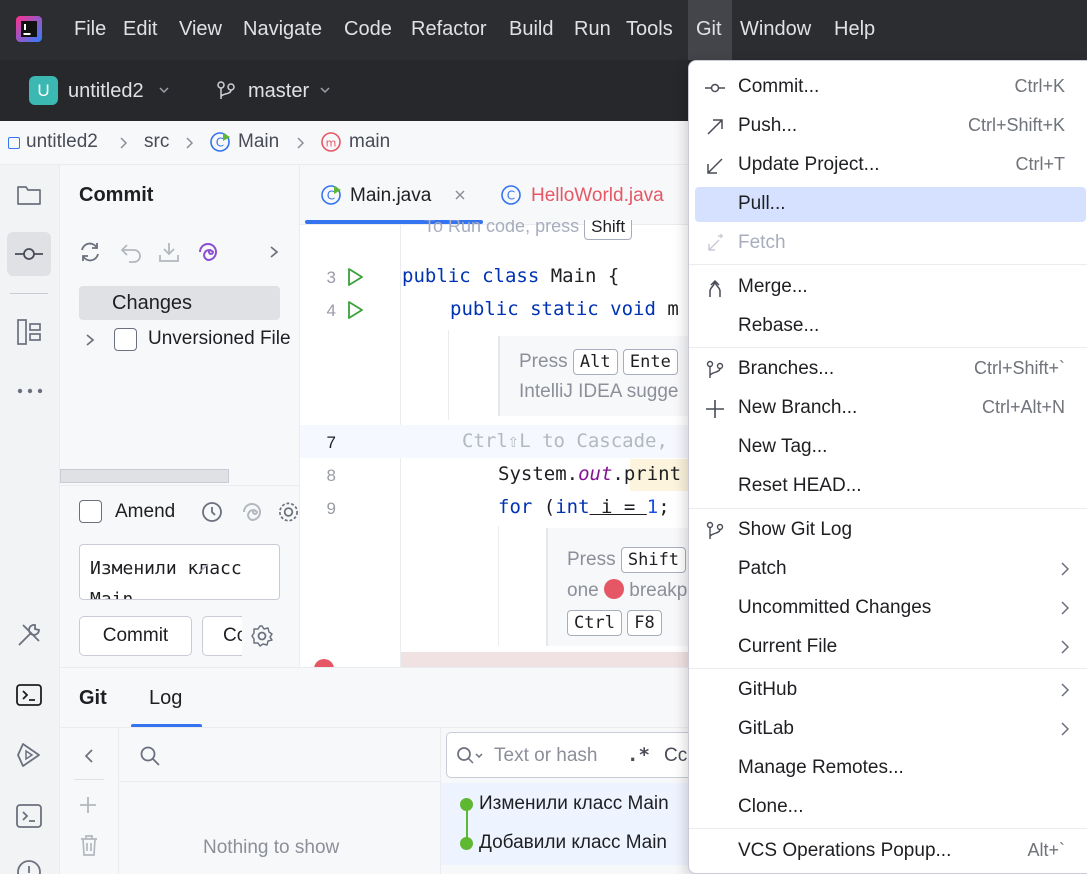 The width and height of the screenshot is (1087, 874). What do you see at coordinates (627, 560) in the screenshot?
I see `hint2-line1: Press Shift` at bounding box center [627, 560].